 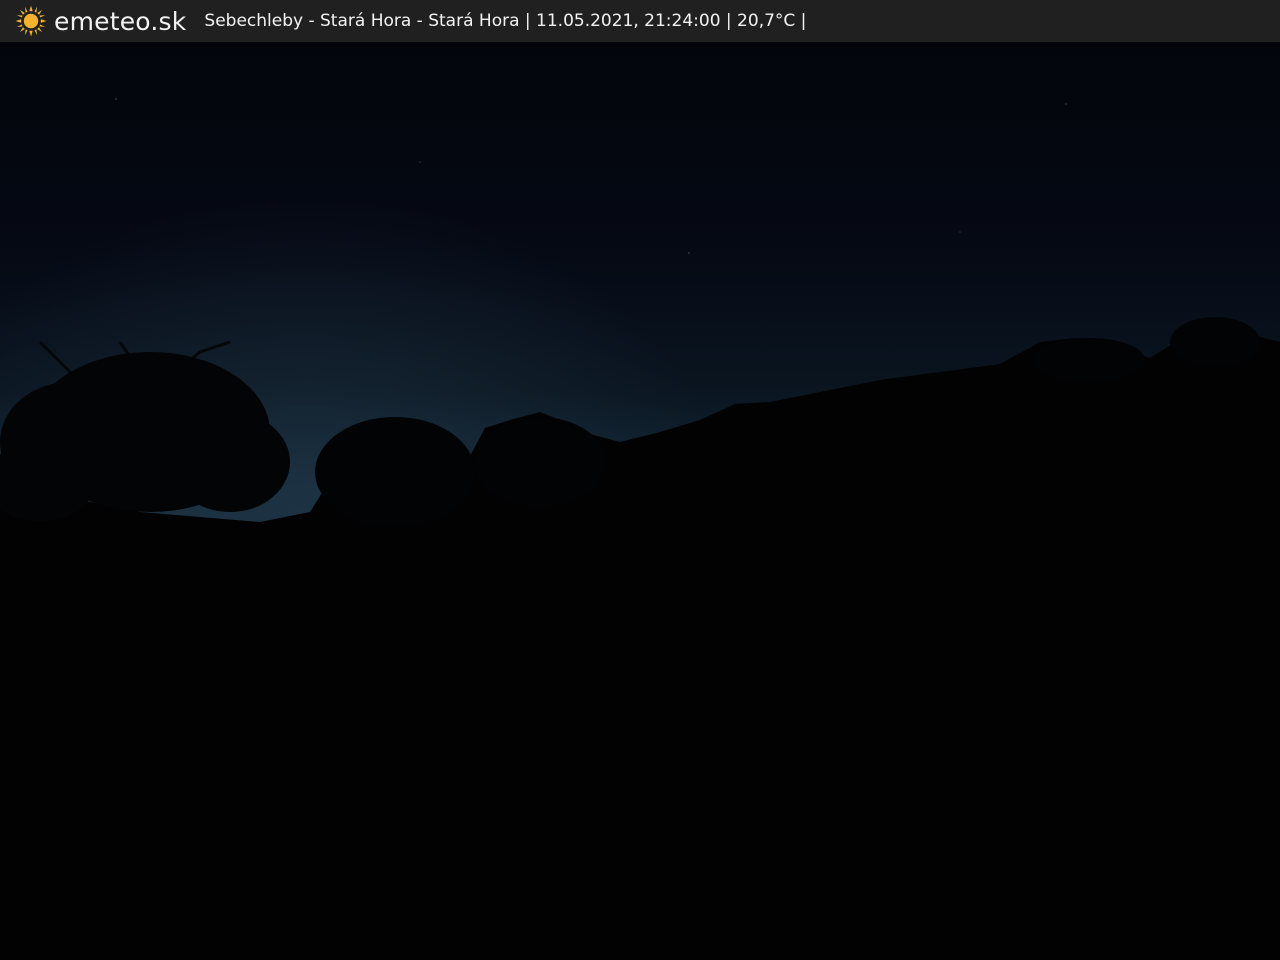 What do you see at coordinates (120, 21) in the screenshot?
I see `brand-name: emeteo.sk` at bounding box center [120, 21].